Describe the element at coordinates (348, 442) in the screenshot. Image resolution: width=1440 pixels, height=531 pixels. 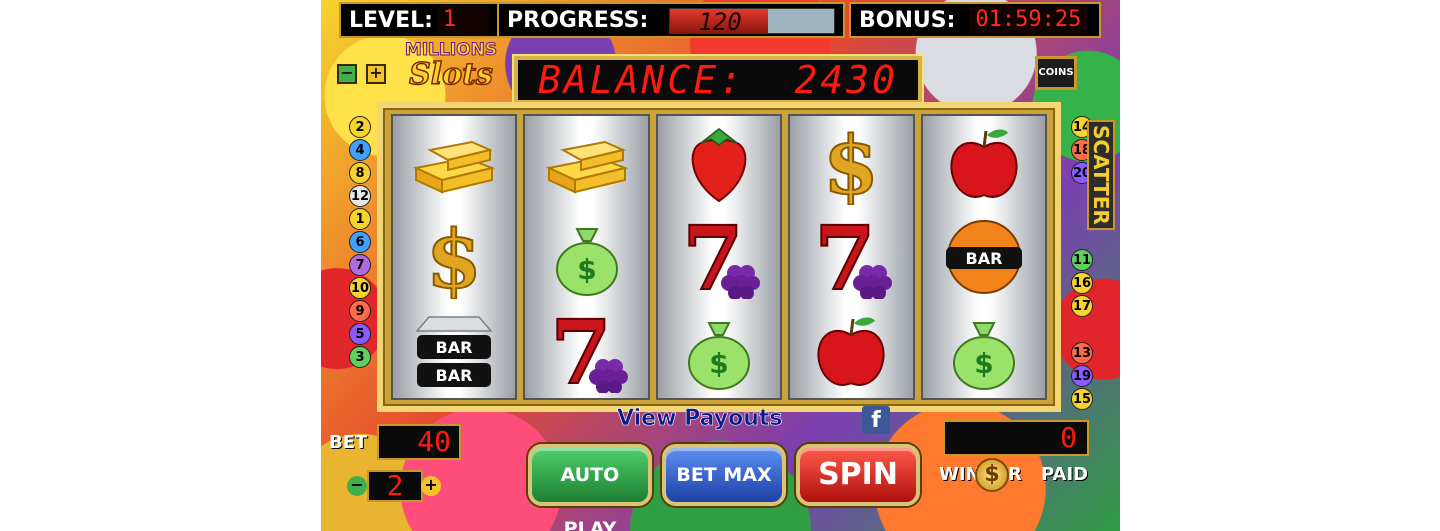
I see `bet-label: BET` at that location.